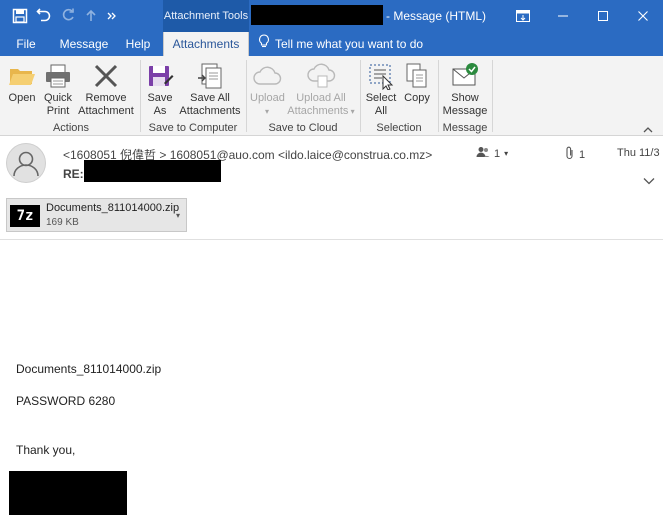  I want to click on up-arrow-icon, so click(91, 16).